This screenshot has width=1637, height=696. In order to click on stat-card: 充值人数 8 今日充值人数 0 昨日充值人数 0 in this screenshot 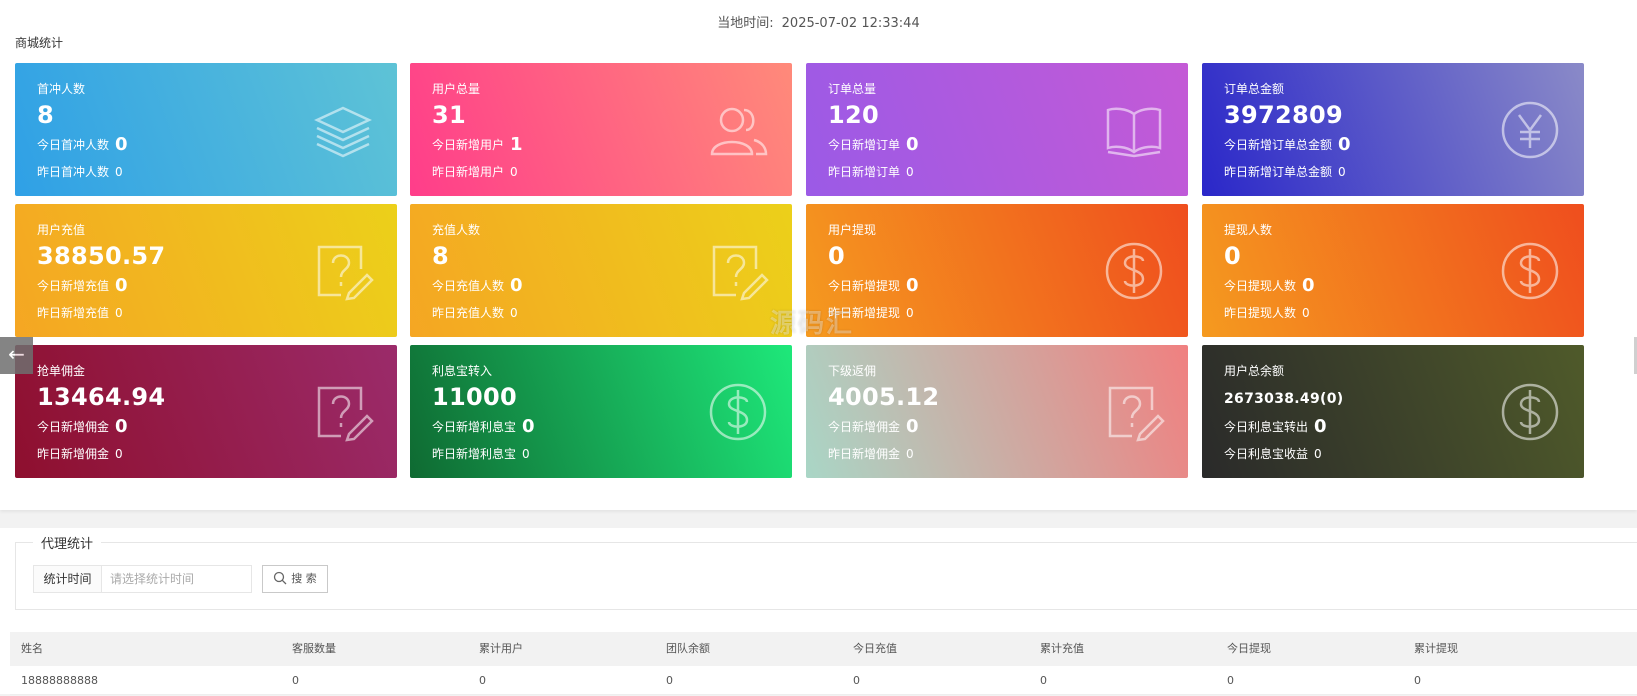, I will do `click(601, 270)`.